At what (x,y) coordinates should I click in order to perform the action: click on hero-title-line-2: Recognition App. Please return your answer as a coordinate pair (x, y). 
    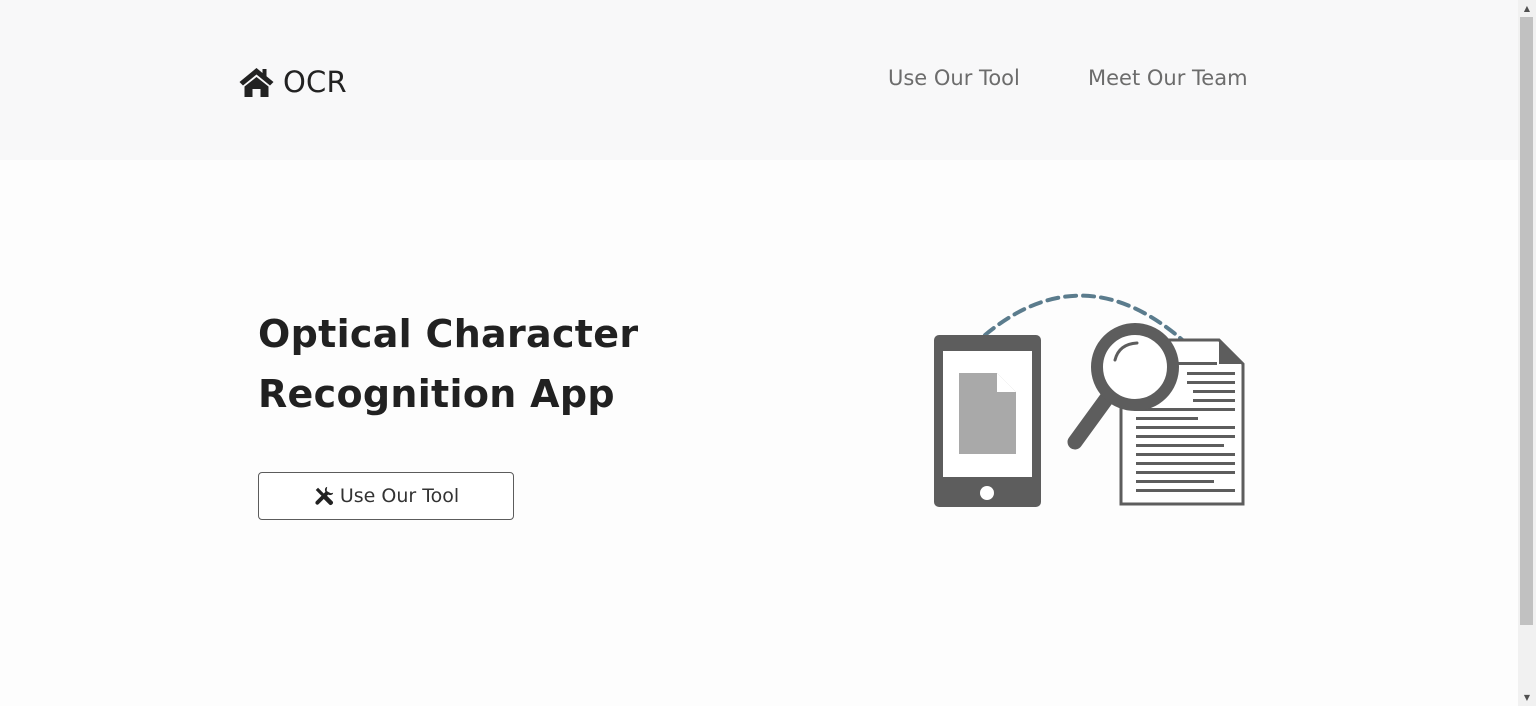
    Looking at the image, I should click on (436, 394).